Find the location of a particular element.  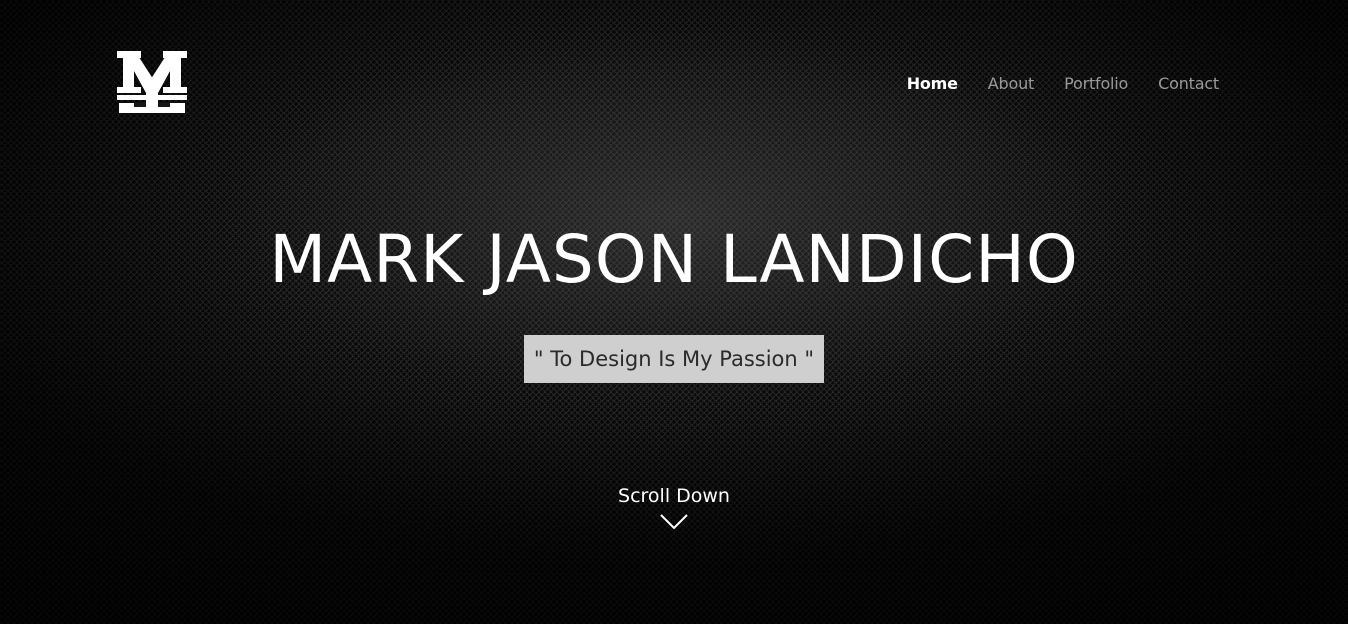

nav-item-about: About is located at coordinates (1011, 83).